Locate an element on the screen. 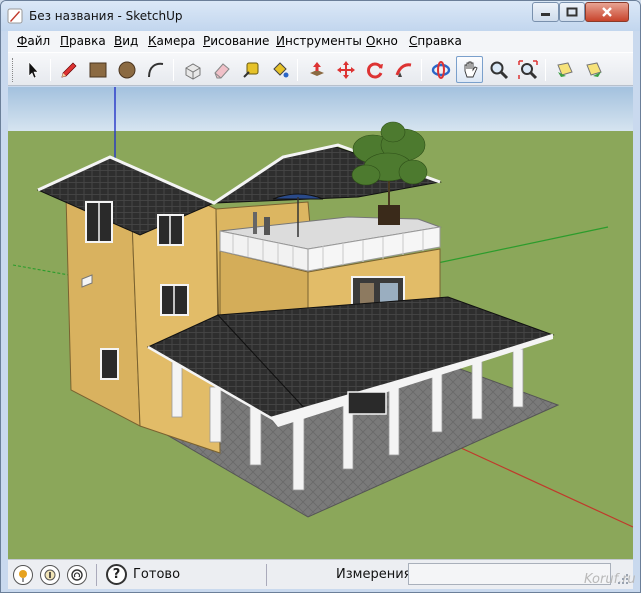 Image resolution: width=641 pixels, height=593 pixels. minimize-button is located at coordinates (545, 12).